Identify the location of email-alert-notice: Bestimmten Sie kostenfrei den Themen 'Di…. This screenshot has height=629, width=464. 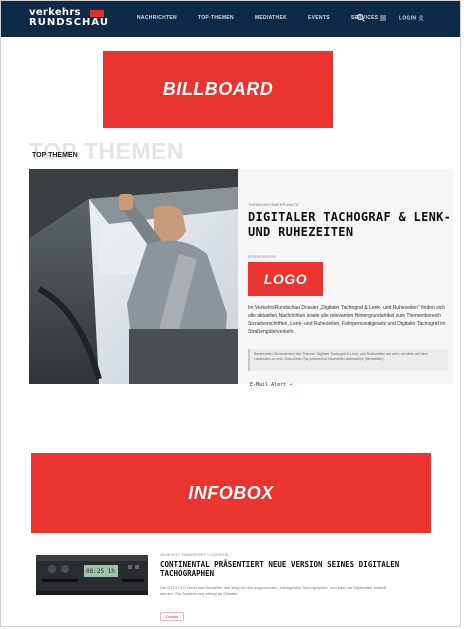
(348, 360).